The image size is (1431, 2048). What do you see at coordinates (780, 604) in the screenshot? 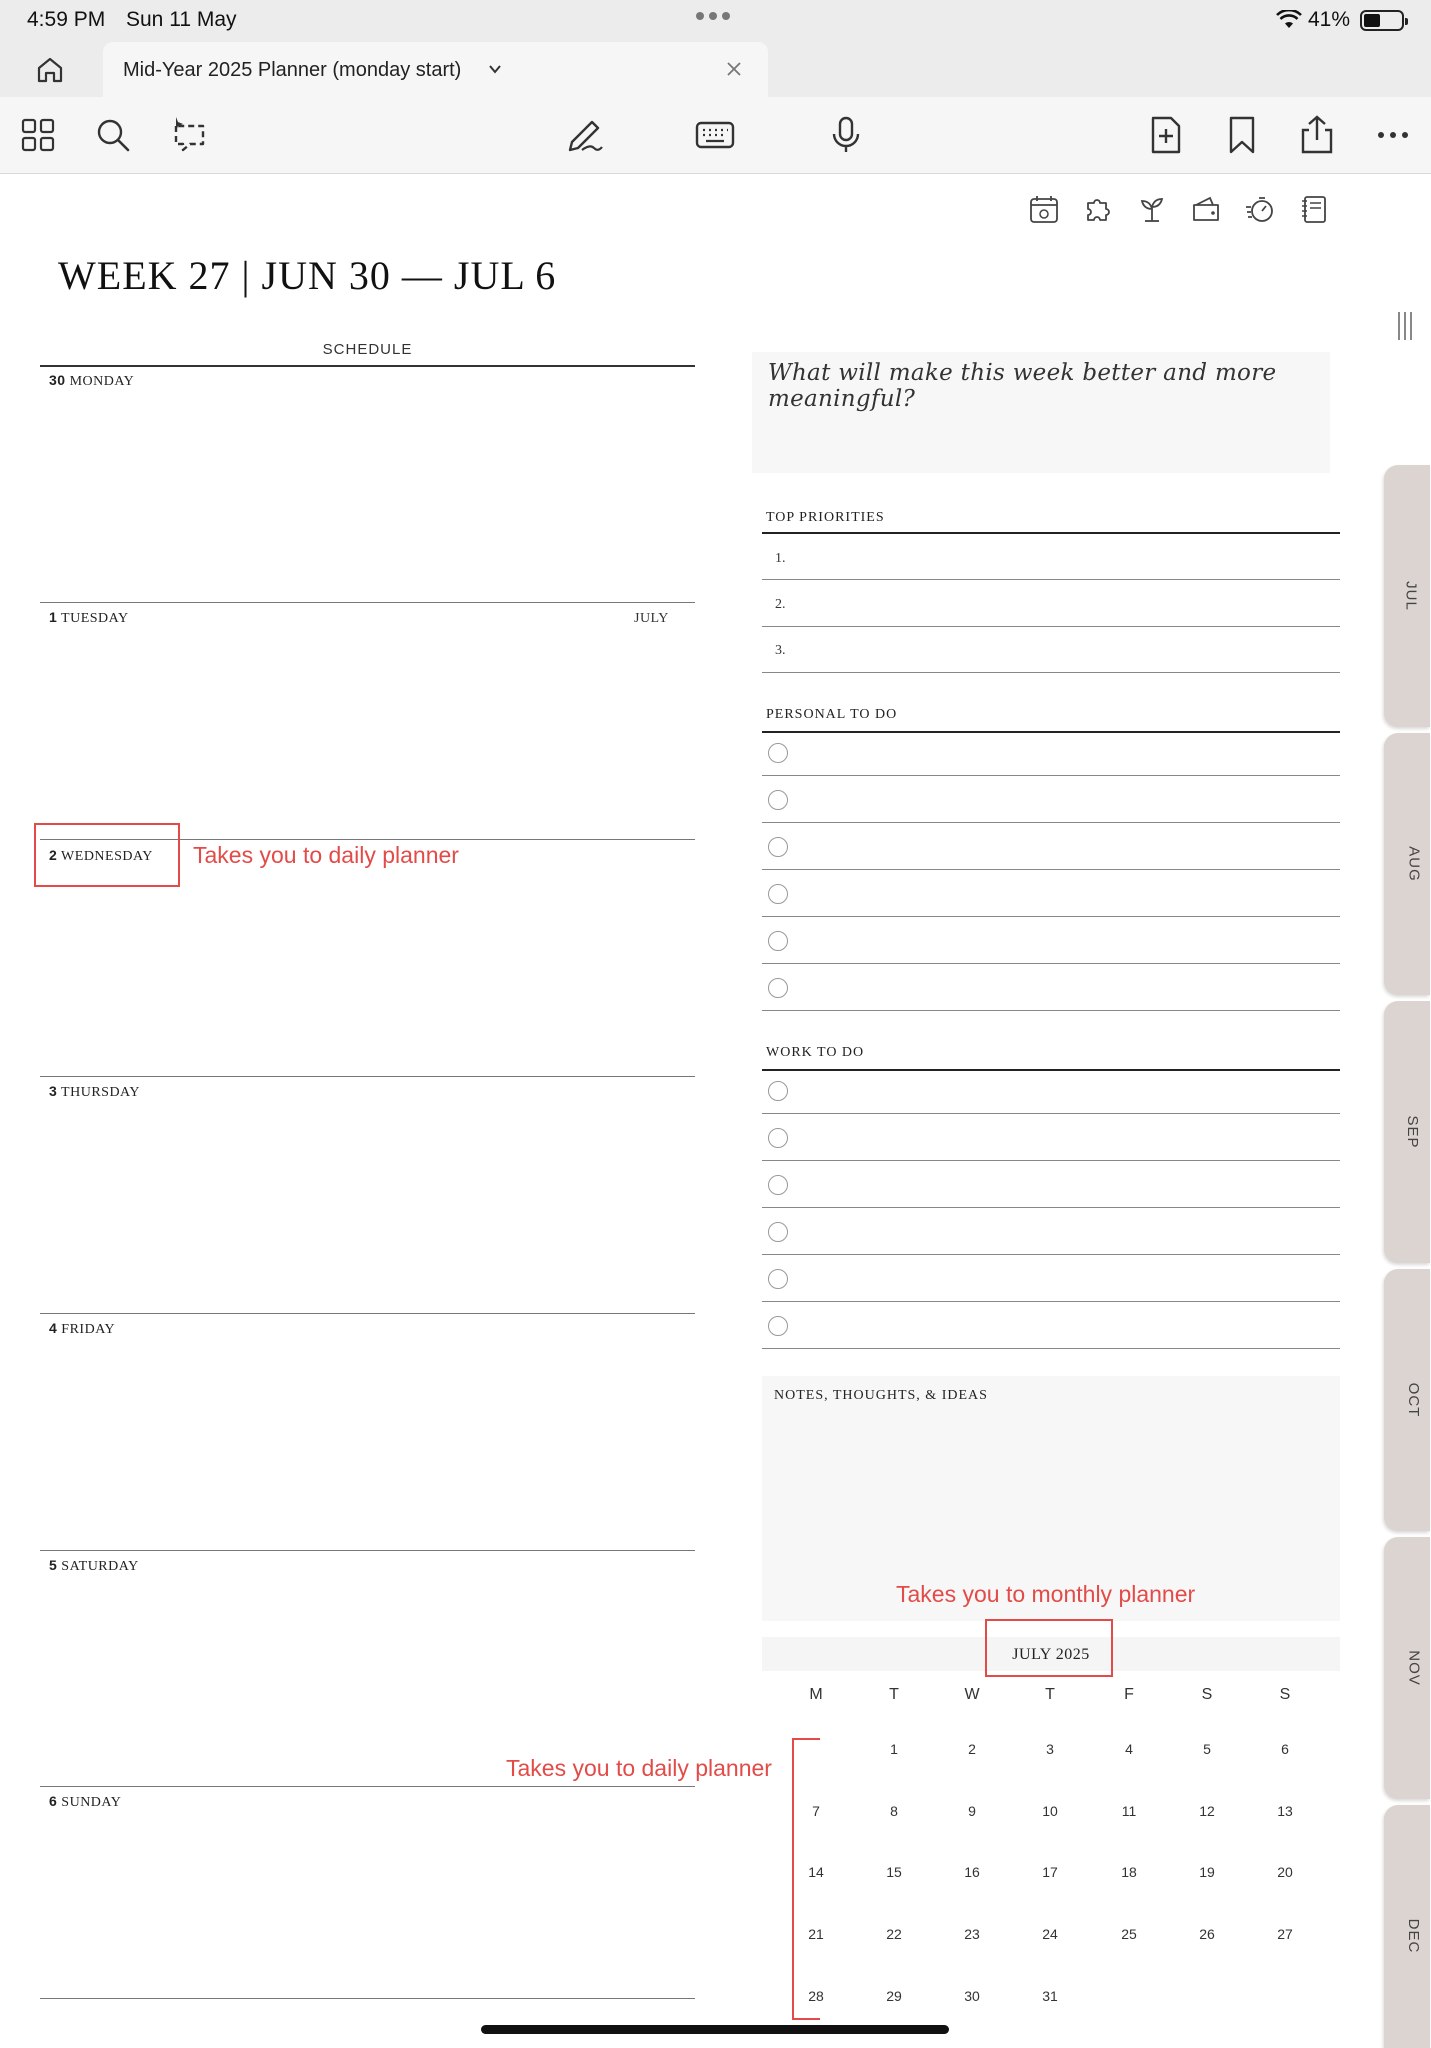
I see `priority-number: 2.` at bounding box center [780, 604].